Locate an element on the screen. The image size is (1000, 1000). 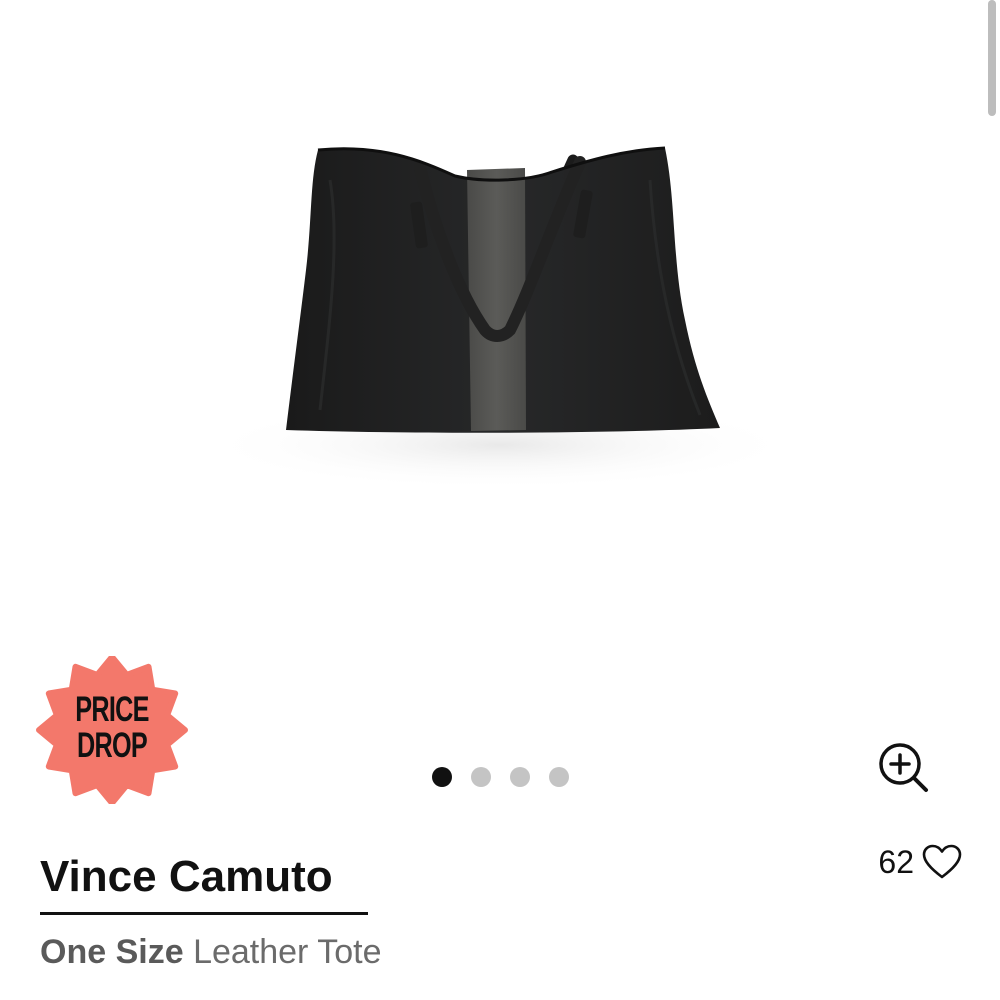
zoom-in-button is located at coordinates (903, 767).